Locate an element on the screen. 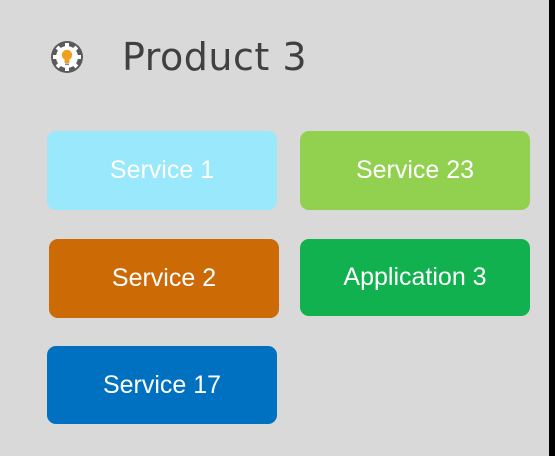  tile-application-3: Application 3 is located at coordinates (415, 277).